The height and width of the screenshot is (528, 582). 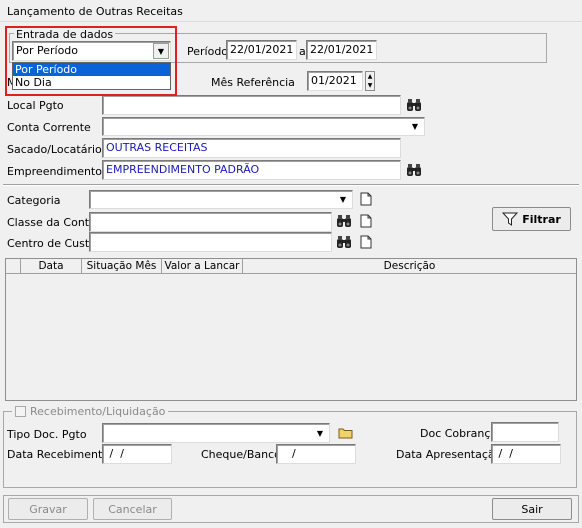 I want to click on empreendimento-value: EMPREENDIMENTO PADRÃO, so click(x=183, y=169).